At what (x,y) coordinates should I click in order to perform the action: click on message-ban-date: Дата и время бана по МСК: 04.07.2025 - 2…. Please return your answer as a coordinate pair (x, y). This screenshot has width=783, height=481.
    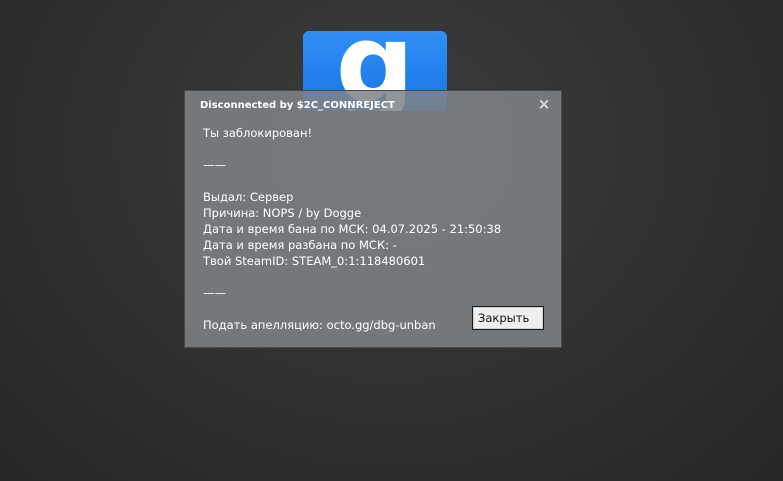
    Looking at the image, I should click on (352, 229).